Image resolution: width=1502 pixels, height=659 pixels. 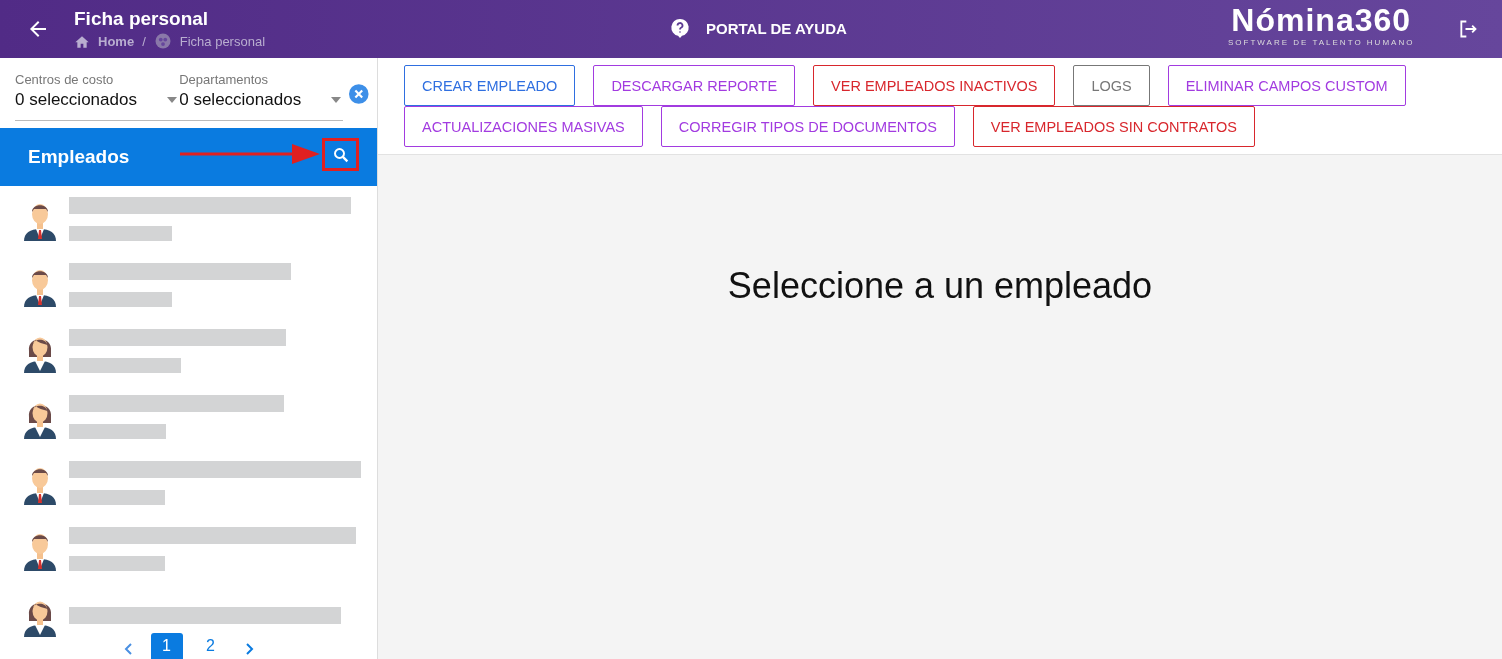 What do you see at coordinates (934, 85) in the screenshot?
I see `action-button: VER EMPLEADOS INACTIVOS` at bounding box center [934, 85].